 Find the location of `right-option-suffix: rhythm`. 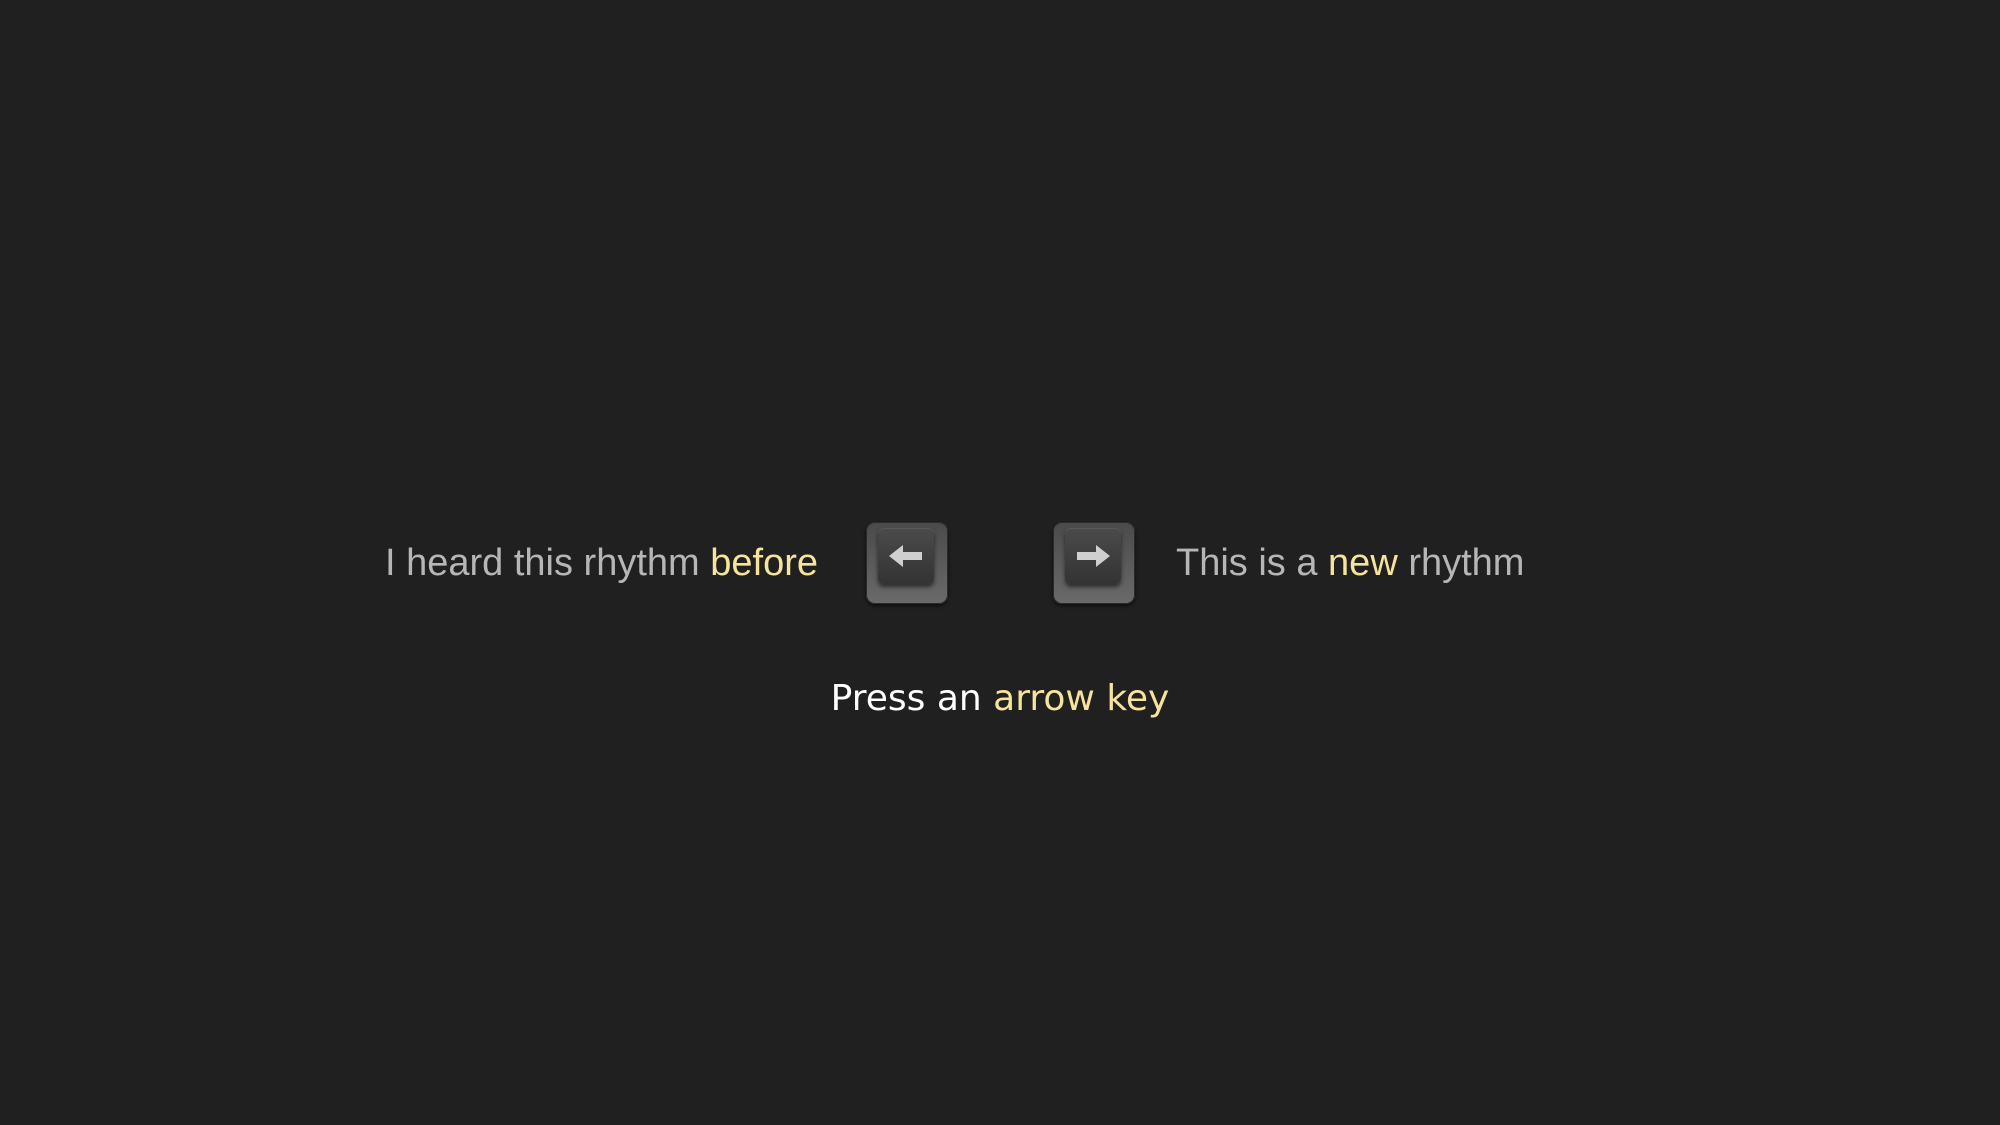

right-option-suffix: rhythm is located at coordinates (1461, 563).